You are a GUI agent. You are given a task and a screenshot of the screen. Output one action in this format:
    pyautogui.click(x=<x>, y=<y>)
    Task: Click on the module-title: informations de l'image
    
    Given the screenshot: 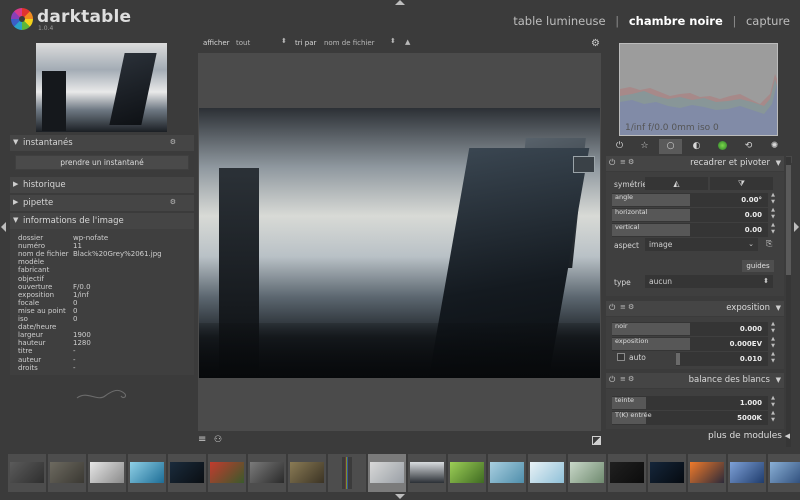 What is the action you would take?
    pyautogui.click(x=73, y=221)
    